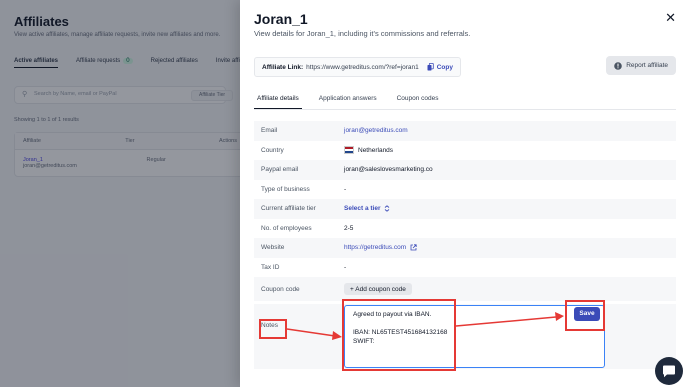 The image size is (688, 387). I want to click on external-link-icon, so click(413, 247).